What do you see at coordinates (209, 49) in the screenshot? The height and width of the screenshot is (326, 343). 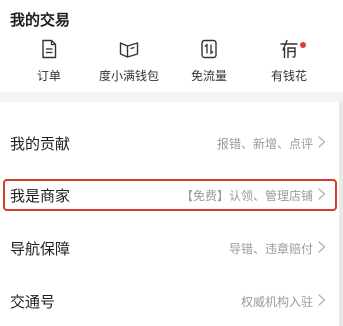 I see `data-free-icon` at bounding box center [209, 49].